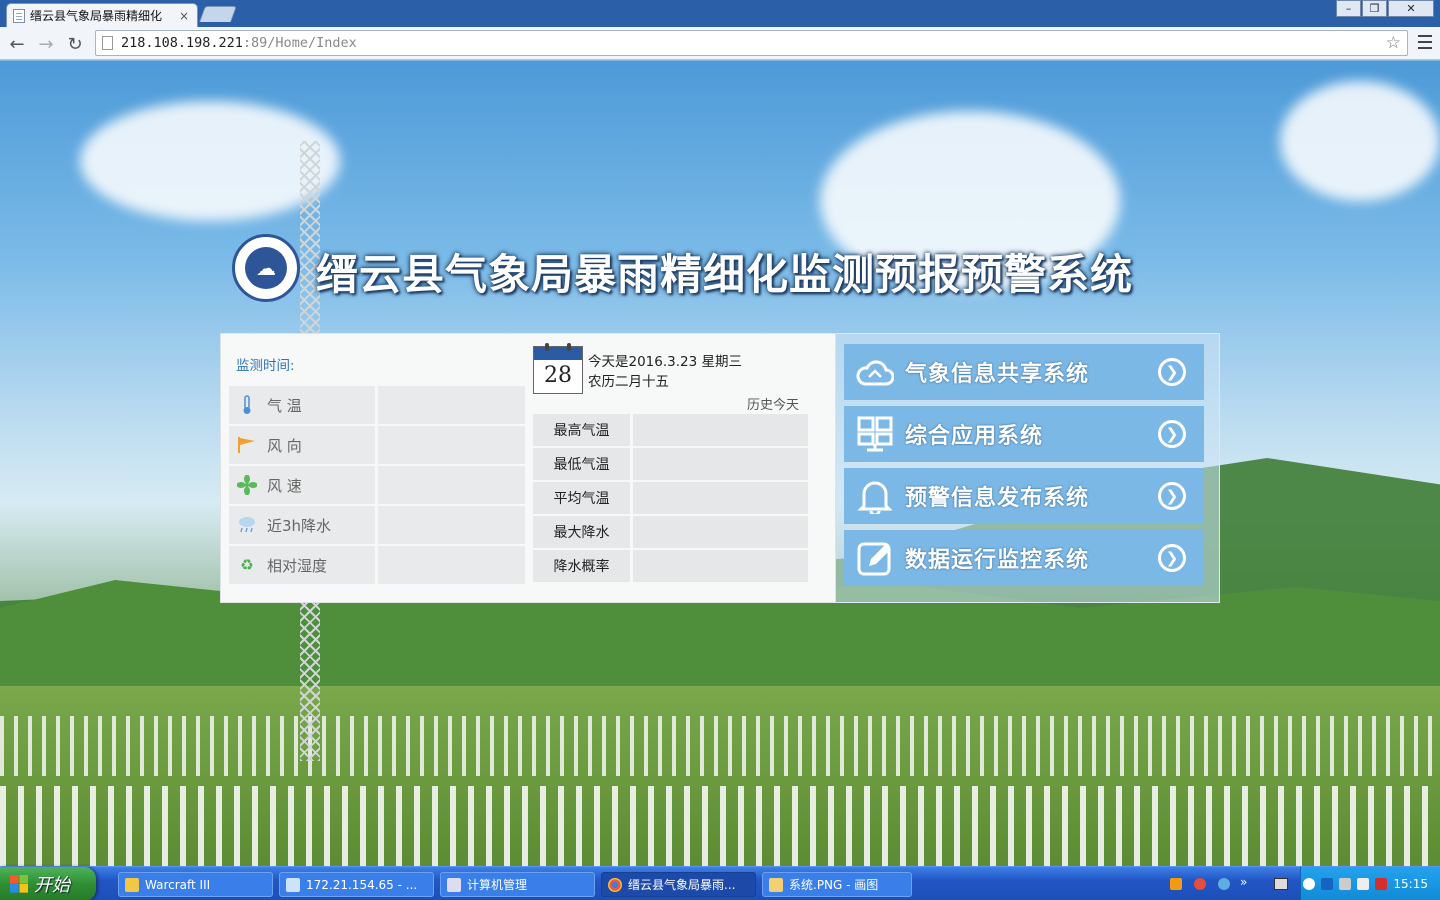 This screenshot has height=900, width=1440. Describe the element at coordinates (773, 403) in the screenshot. I see `history-today-link: 历史今天` at that location.